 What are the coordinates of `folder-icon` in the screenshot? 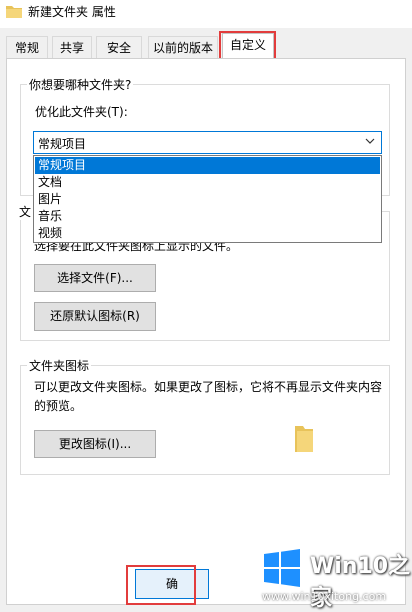 It's located at (14, 12).